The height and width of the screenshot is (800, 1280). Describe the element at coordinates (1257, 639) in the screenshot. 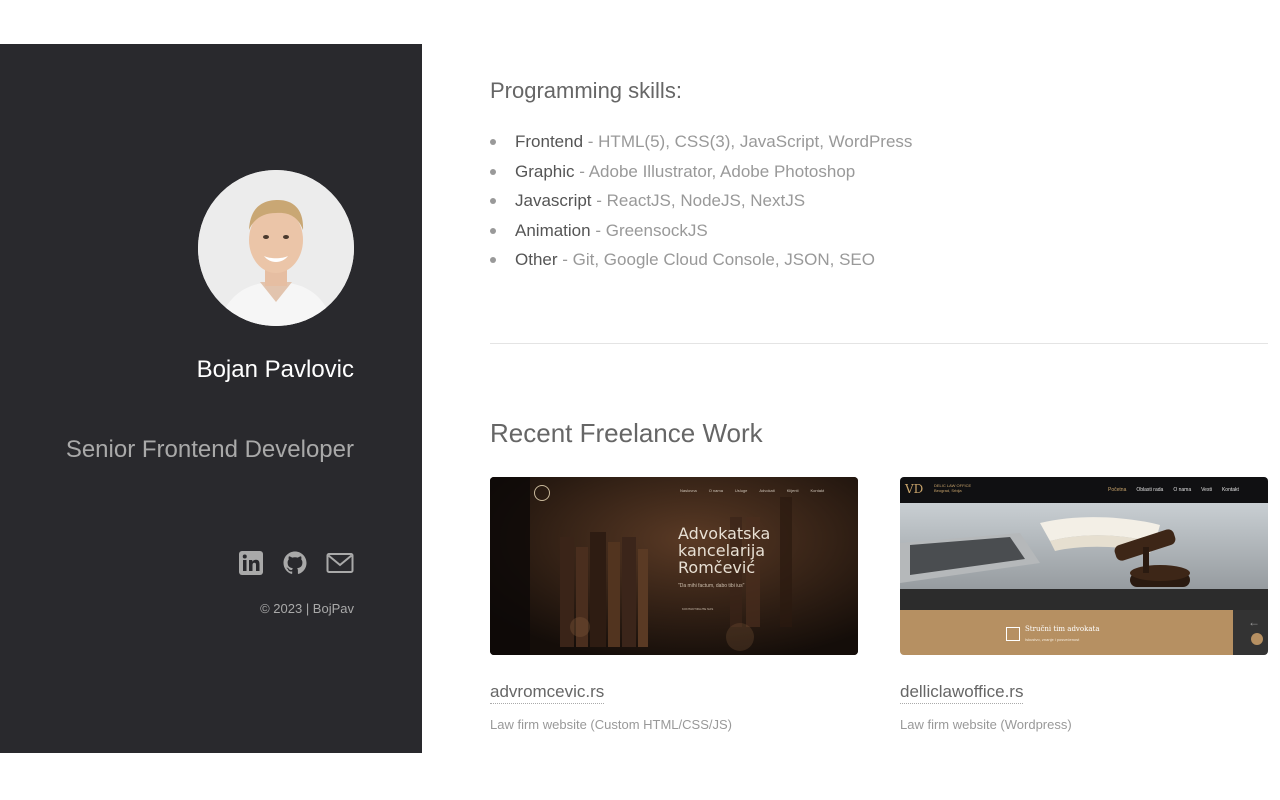

I see `scroll-top-icon` at that location.